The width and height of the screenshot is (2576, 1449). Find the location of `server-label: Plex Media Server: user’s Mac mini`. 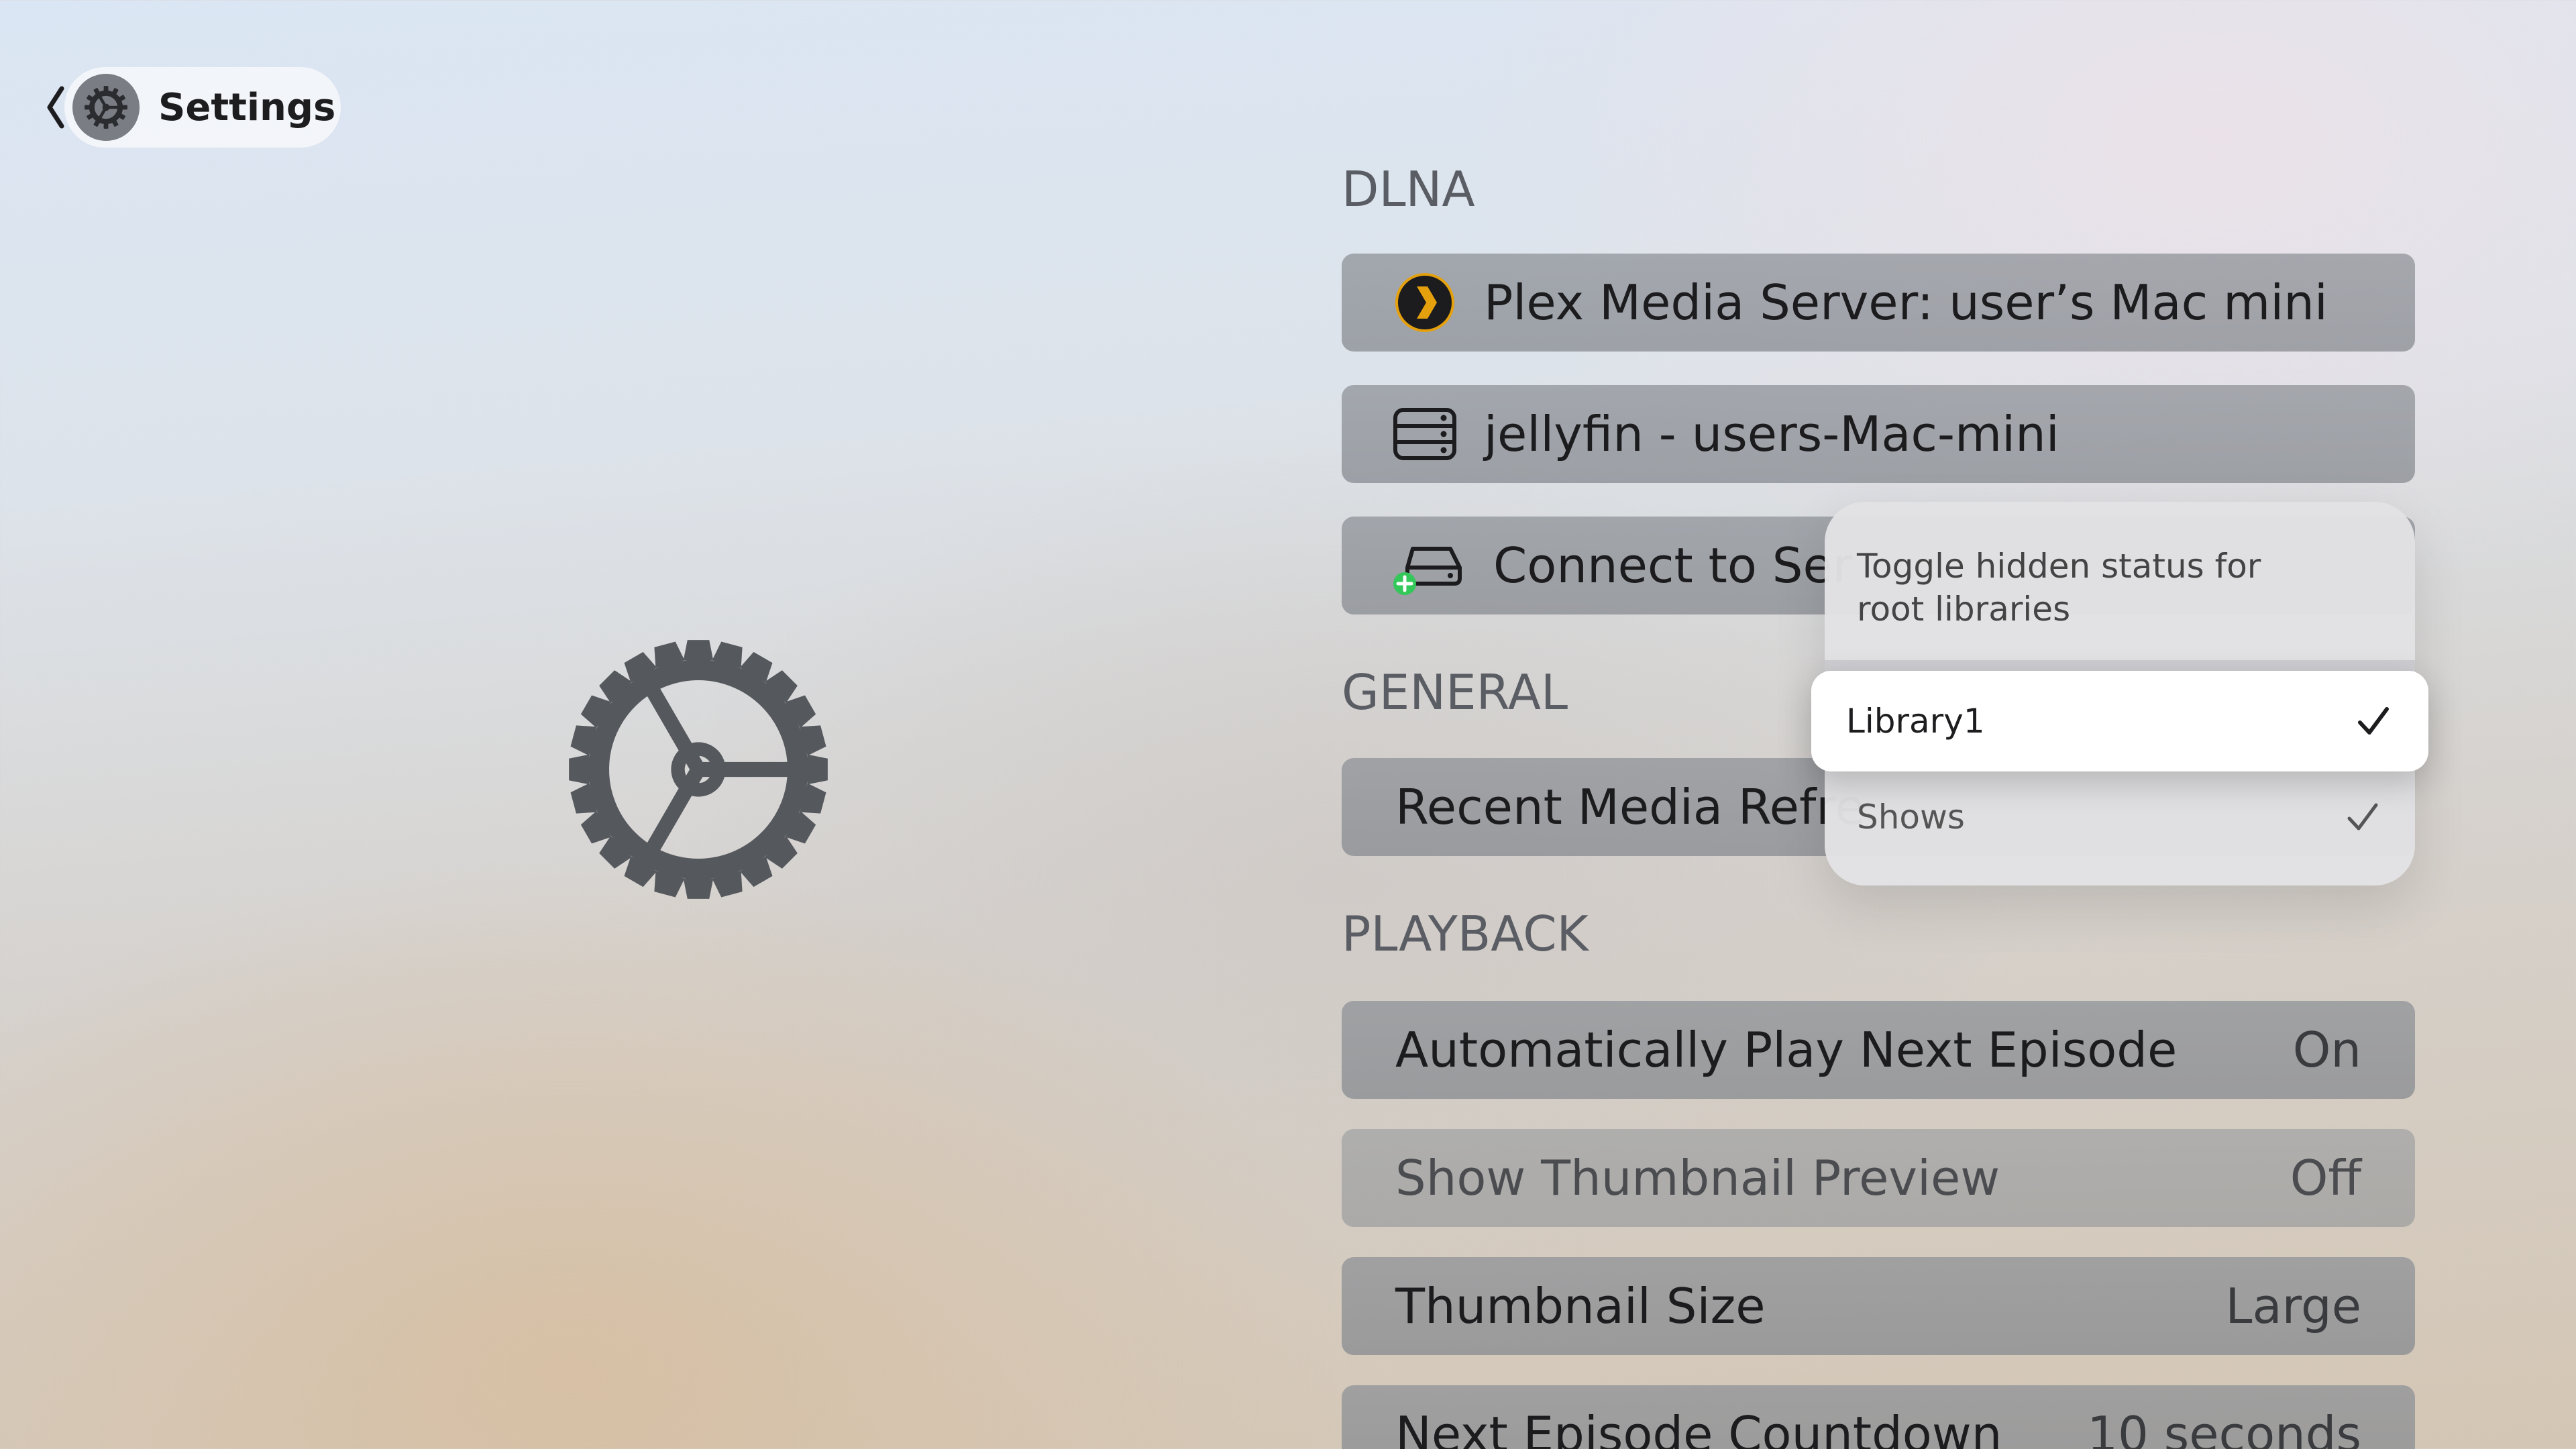

server-label: Plex Media Server: user’s Mac mini is located at coordinates (1906, 302).